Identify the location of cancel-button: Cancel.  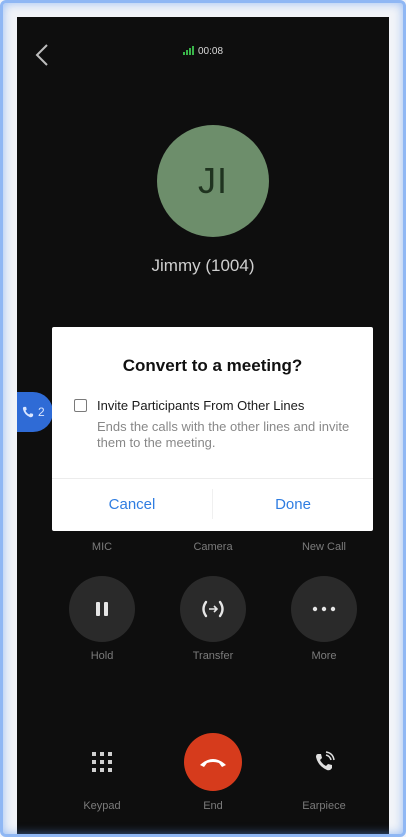
(132, 505).